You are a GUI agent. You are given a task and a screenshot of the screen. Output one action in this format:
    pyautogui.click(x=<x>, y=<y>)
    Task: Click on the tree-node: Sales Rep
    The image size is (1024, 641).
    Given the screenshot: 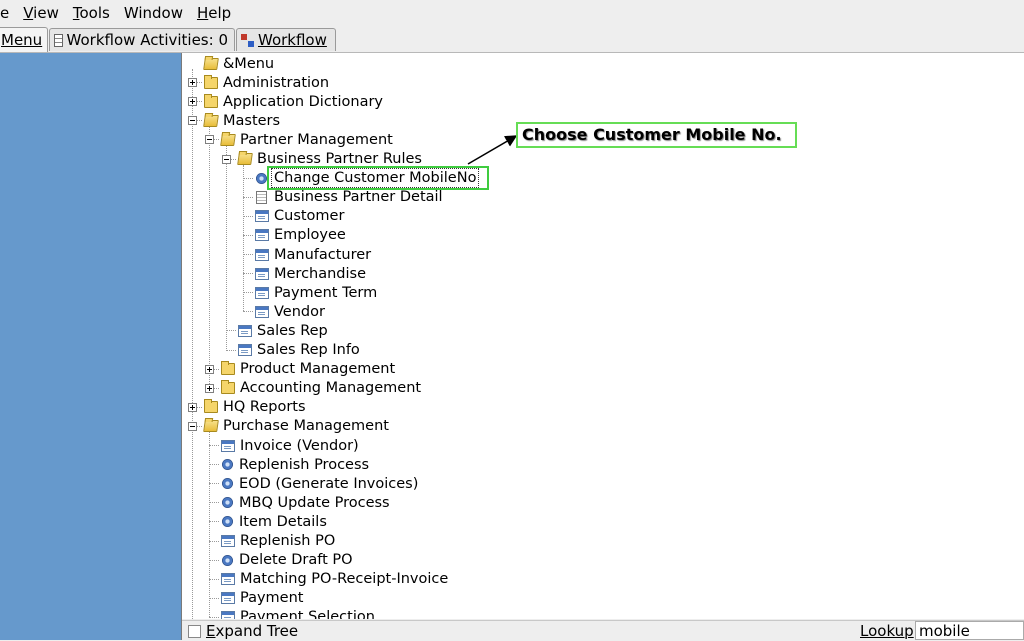 What is the action you would take?
    pyautogui.click(x=284, y=330)
    